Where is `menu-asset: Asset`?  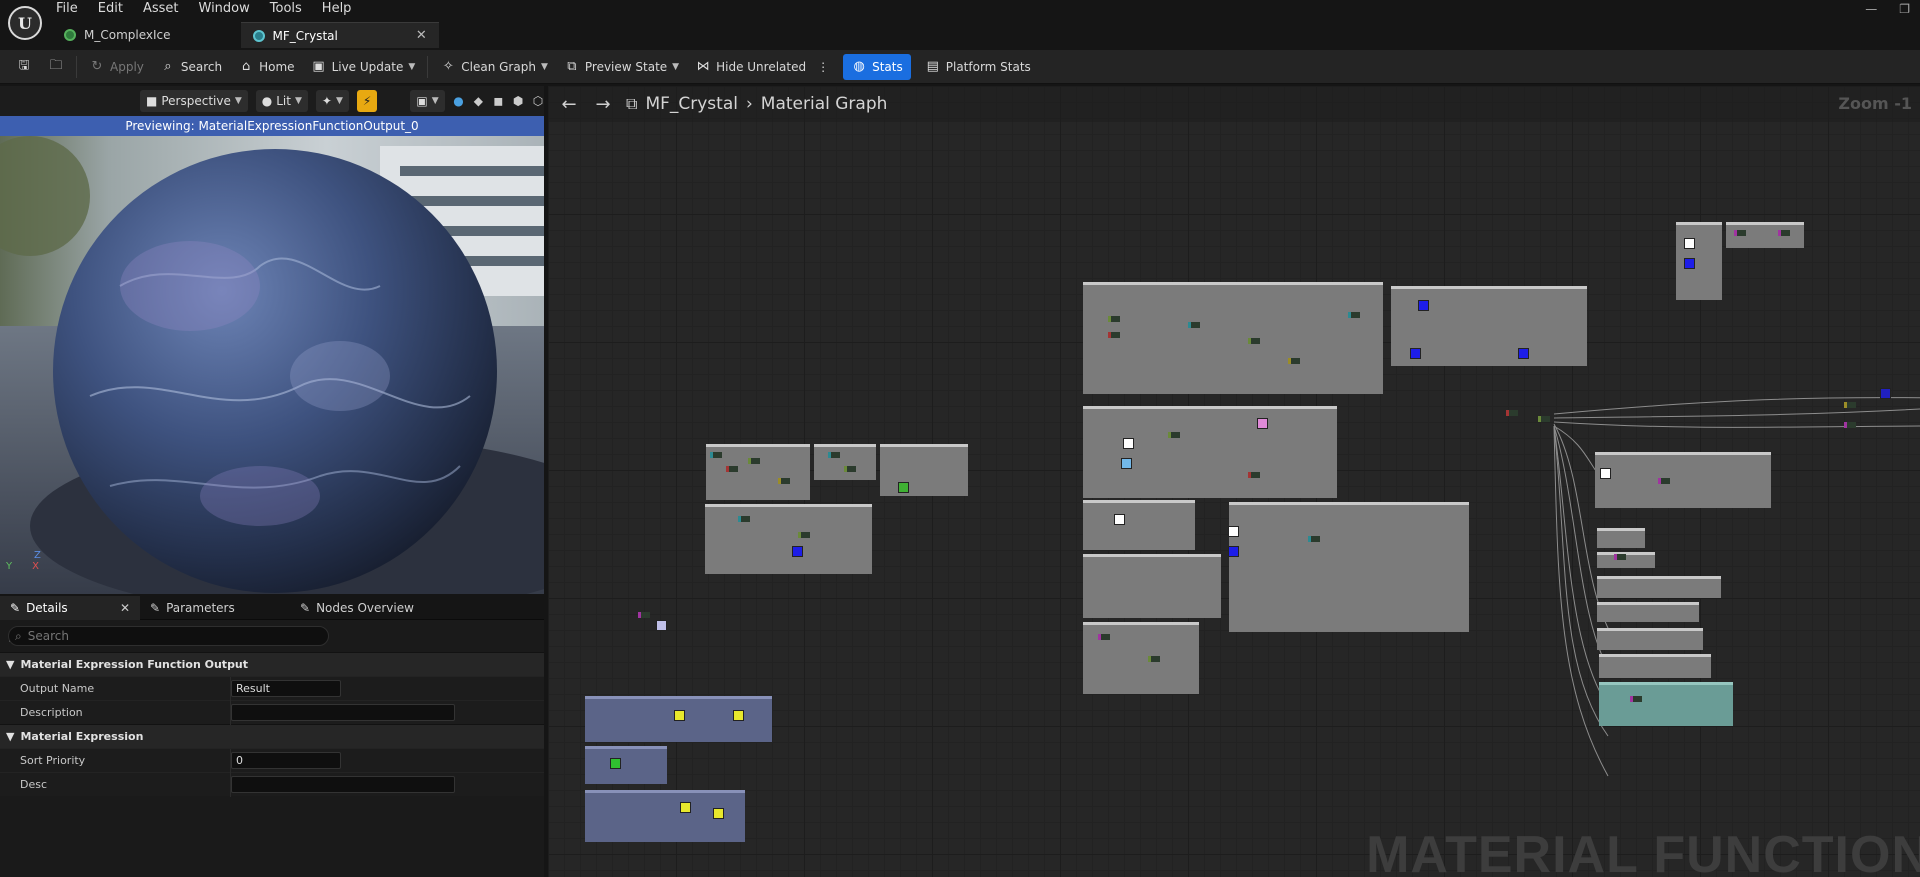 menu-asset: Asset is located at coordinates (161, 10).